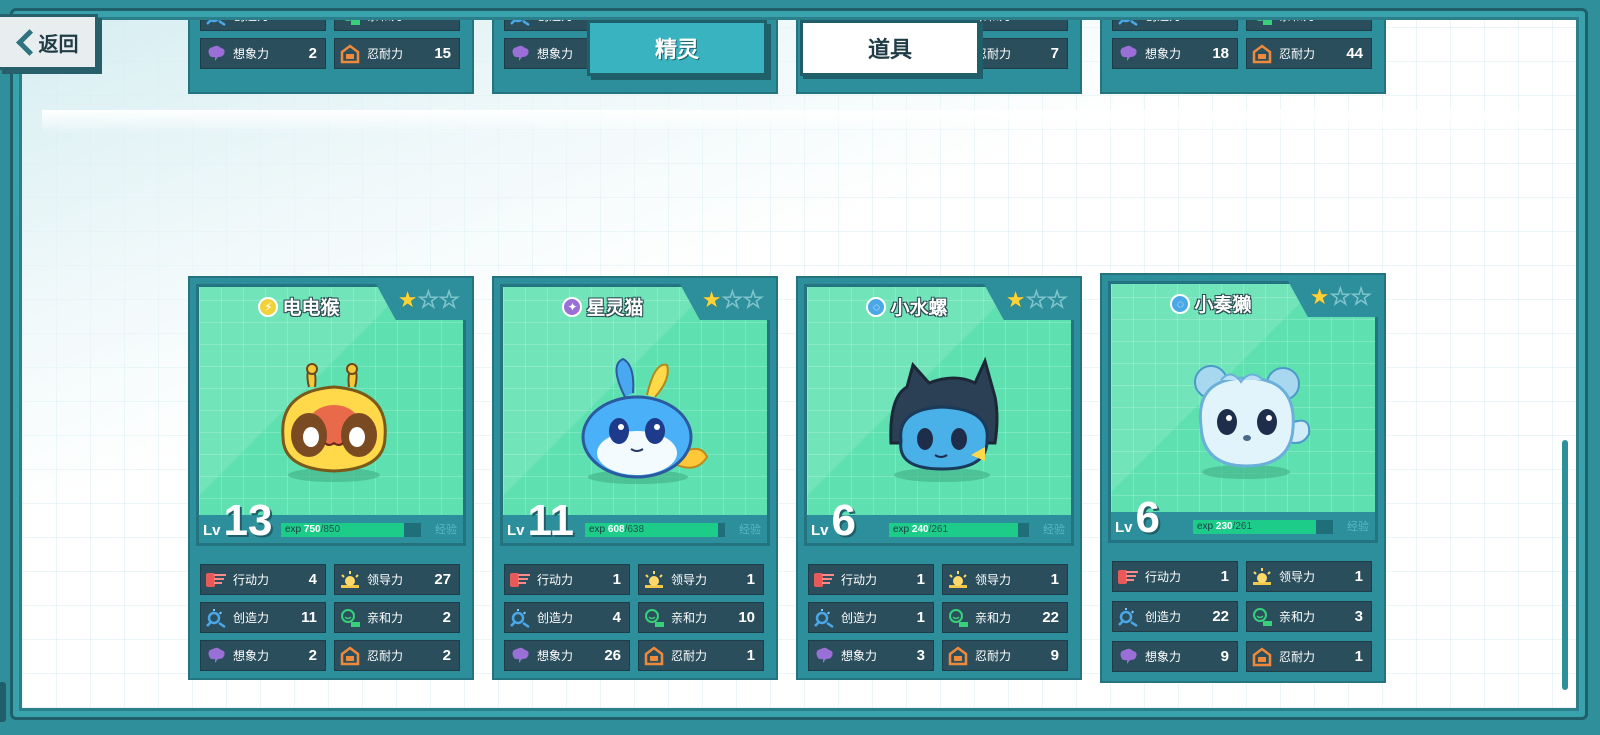 The width and height of the screenshot is (1600, 735). What do you see at coordinates (1565, 565) in the screenshot?
I see `scrollbar` at bounding box center [1565, 565].